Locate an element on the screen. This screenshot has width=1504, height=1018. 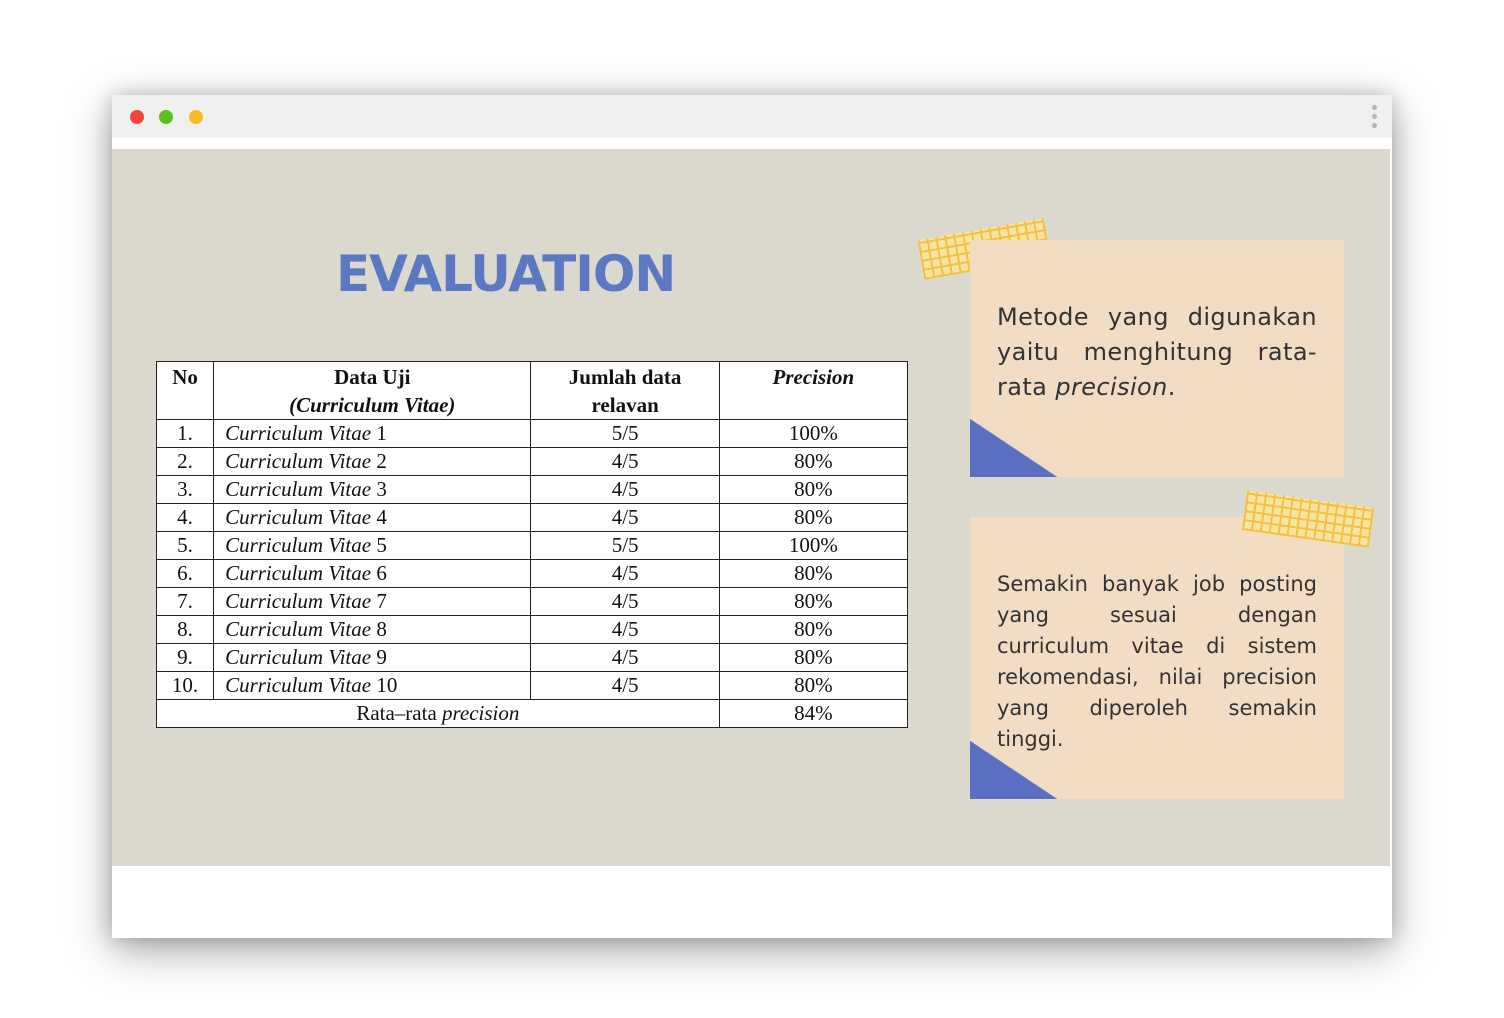
cell-data-uji-number: 6 is located at coordinates (381, 573).